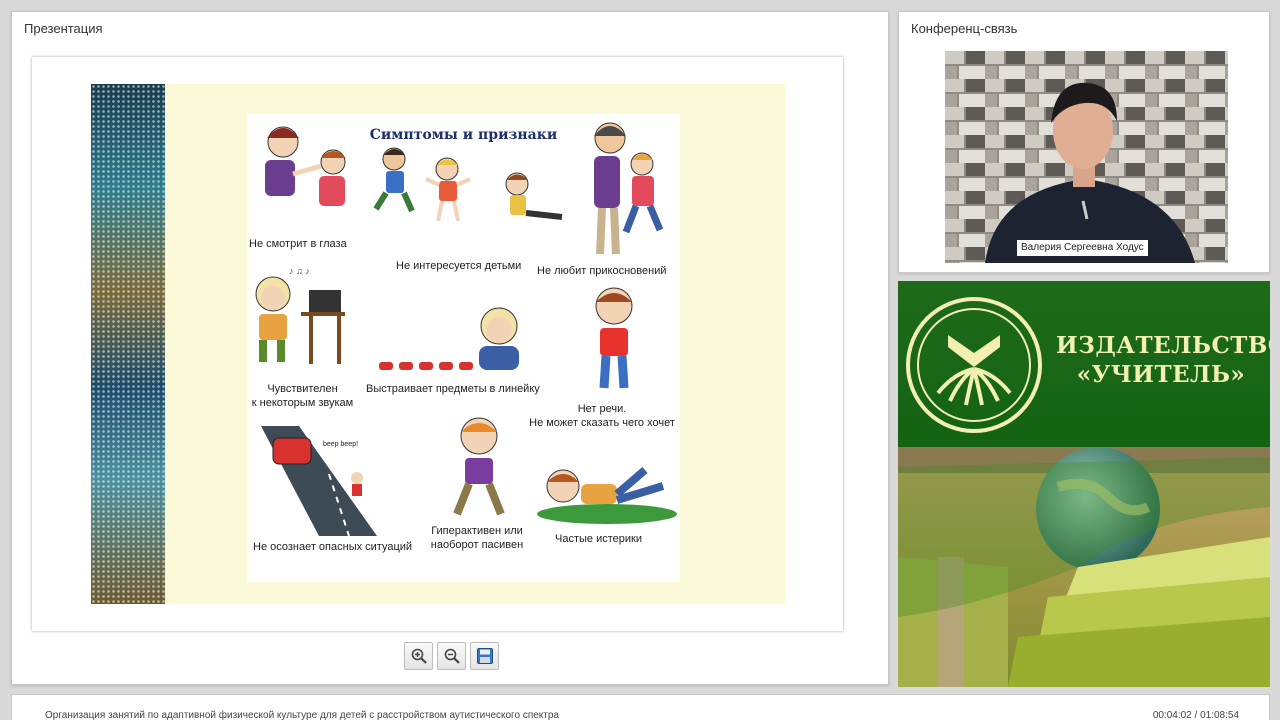 The width and height of the screenshot is (1280, 720). Describe the element at coordinates (449, 338) in the screenshot. I see `lines-up-illustration` at that location.